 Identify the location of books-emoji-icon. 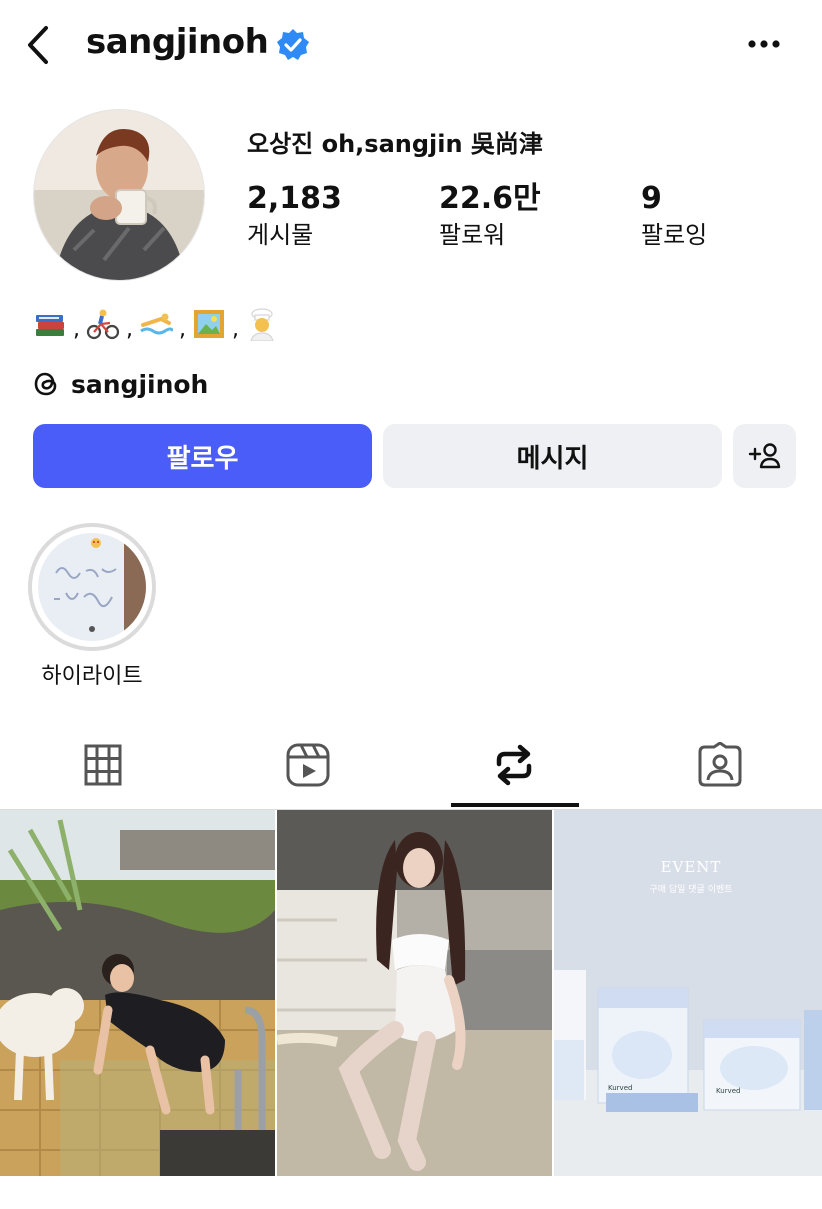
(50, 325).